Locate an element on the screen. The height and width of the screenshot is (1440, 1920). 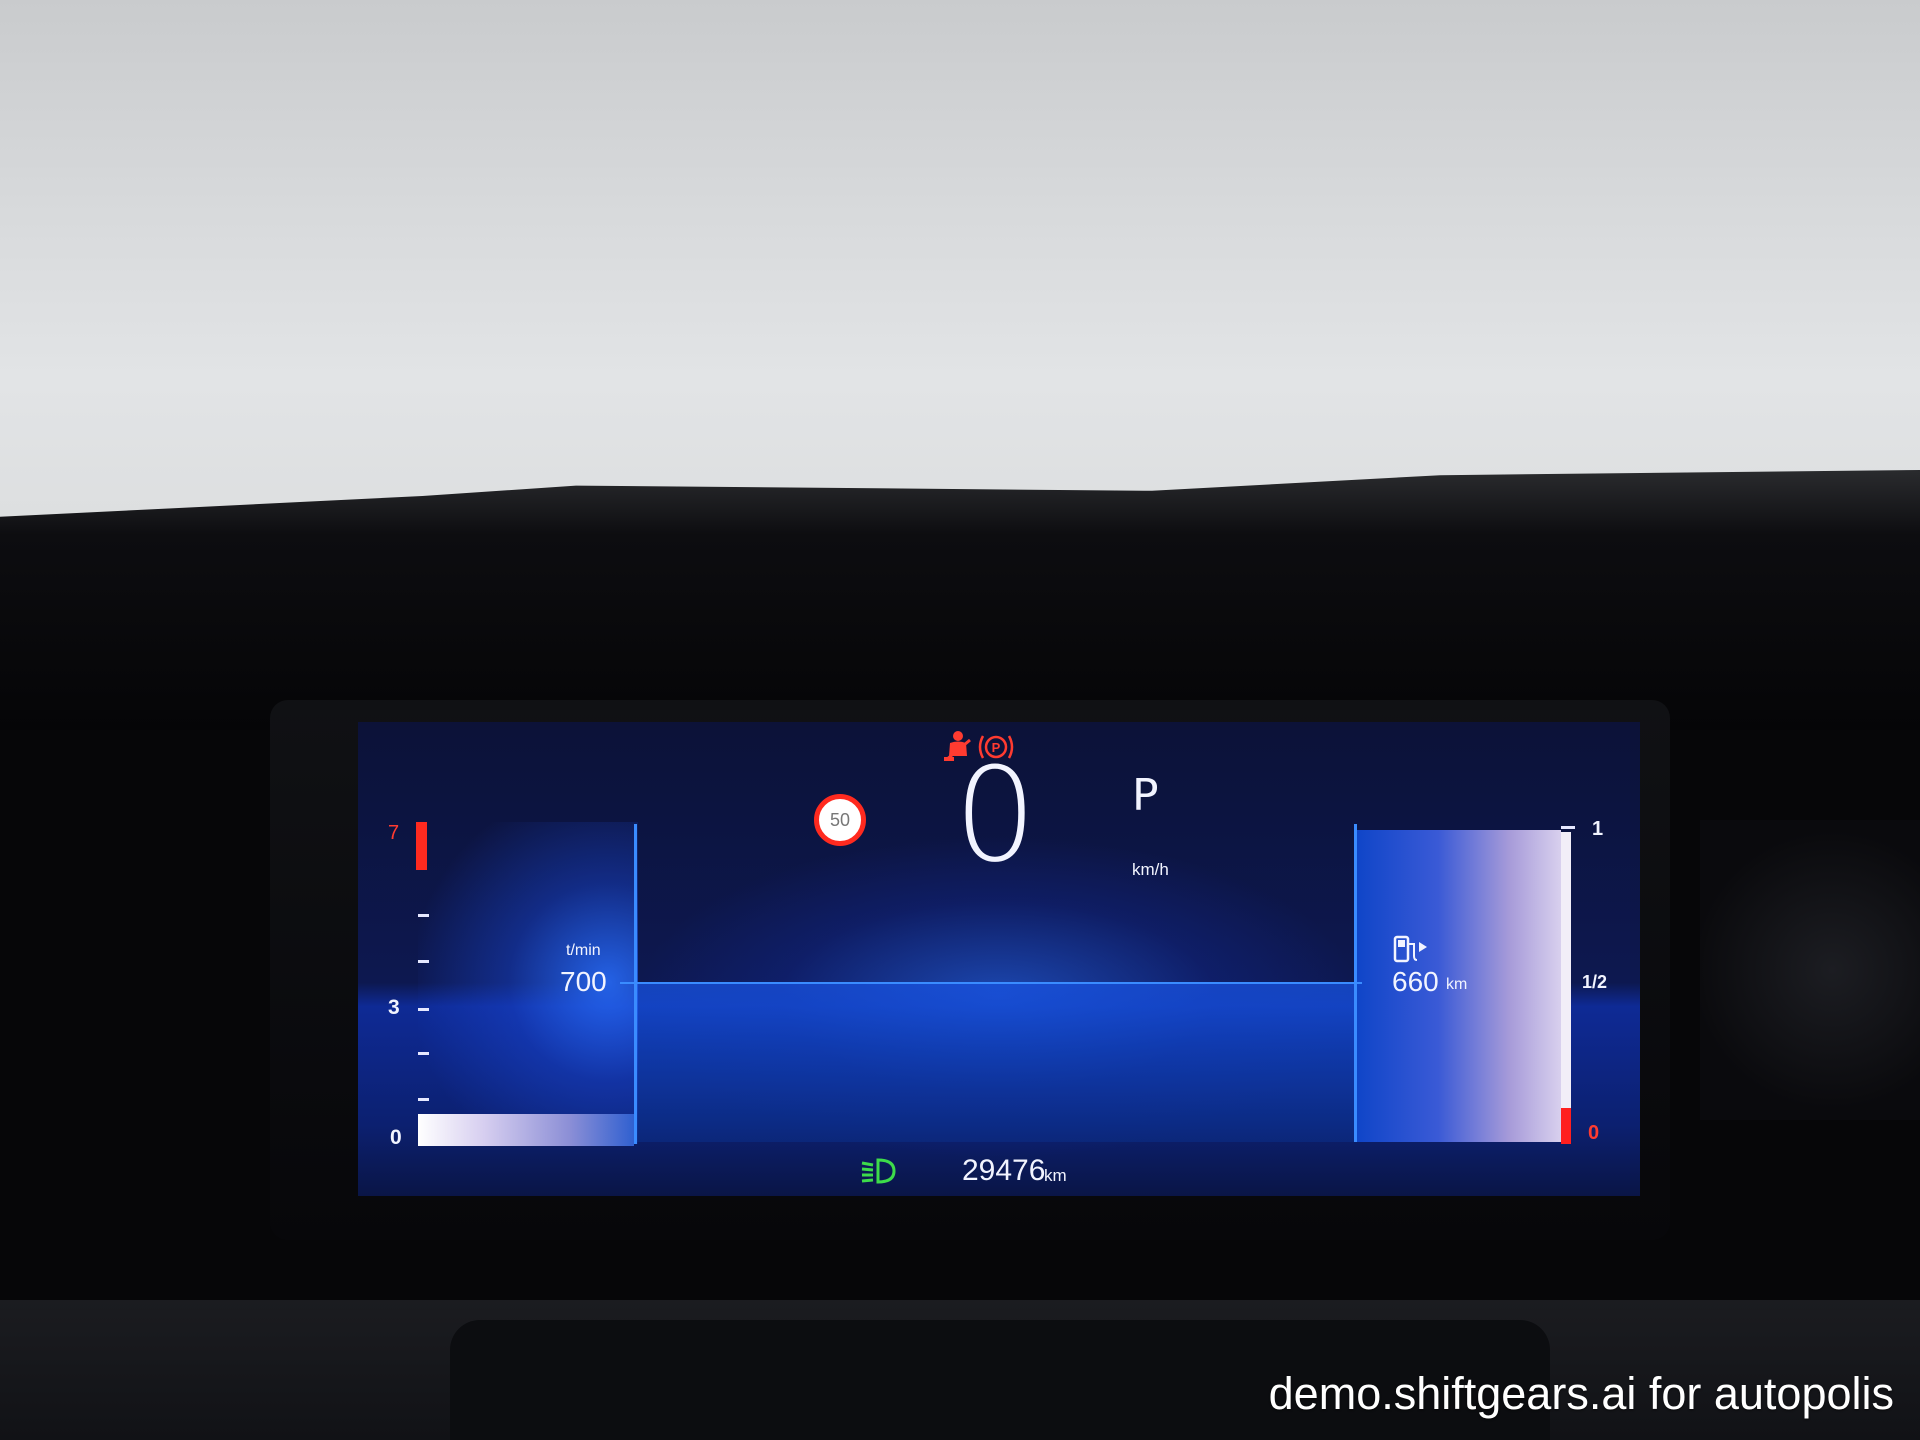
fuel-pump-icon is located at coordinates (1410, 949).